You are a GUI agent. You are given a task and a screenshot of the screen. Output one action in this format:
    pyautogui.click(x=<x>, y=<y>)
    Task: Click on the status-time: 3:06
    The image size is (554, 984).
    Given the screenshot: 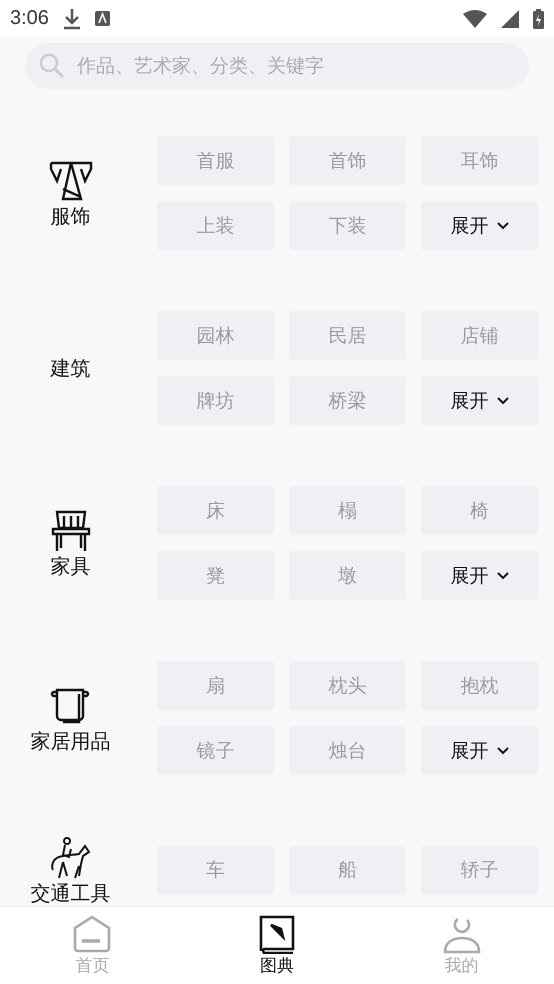 What is the action you would take?
    pyautogui.click(x=29, y=18)
    